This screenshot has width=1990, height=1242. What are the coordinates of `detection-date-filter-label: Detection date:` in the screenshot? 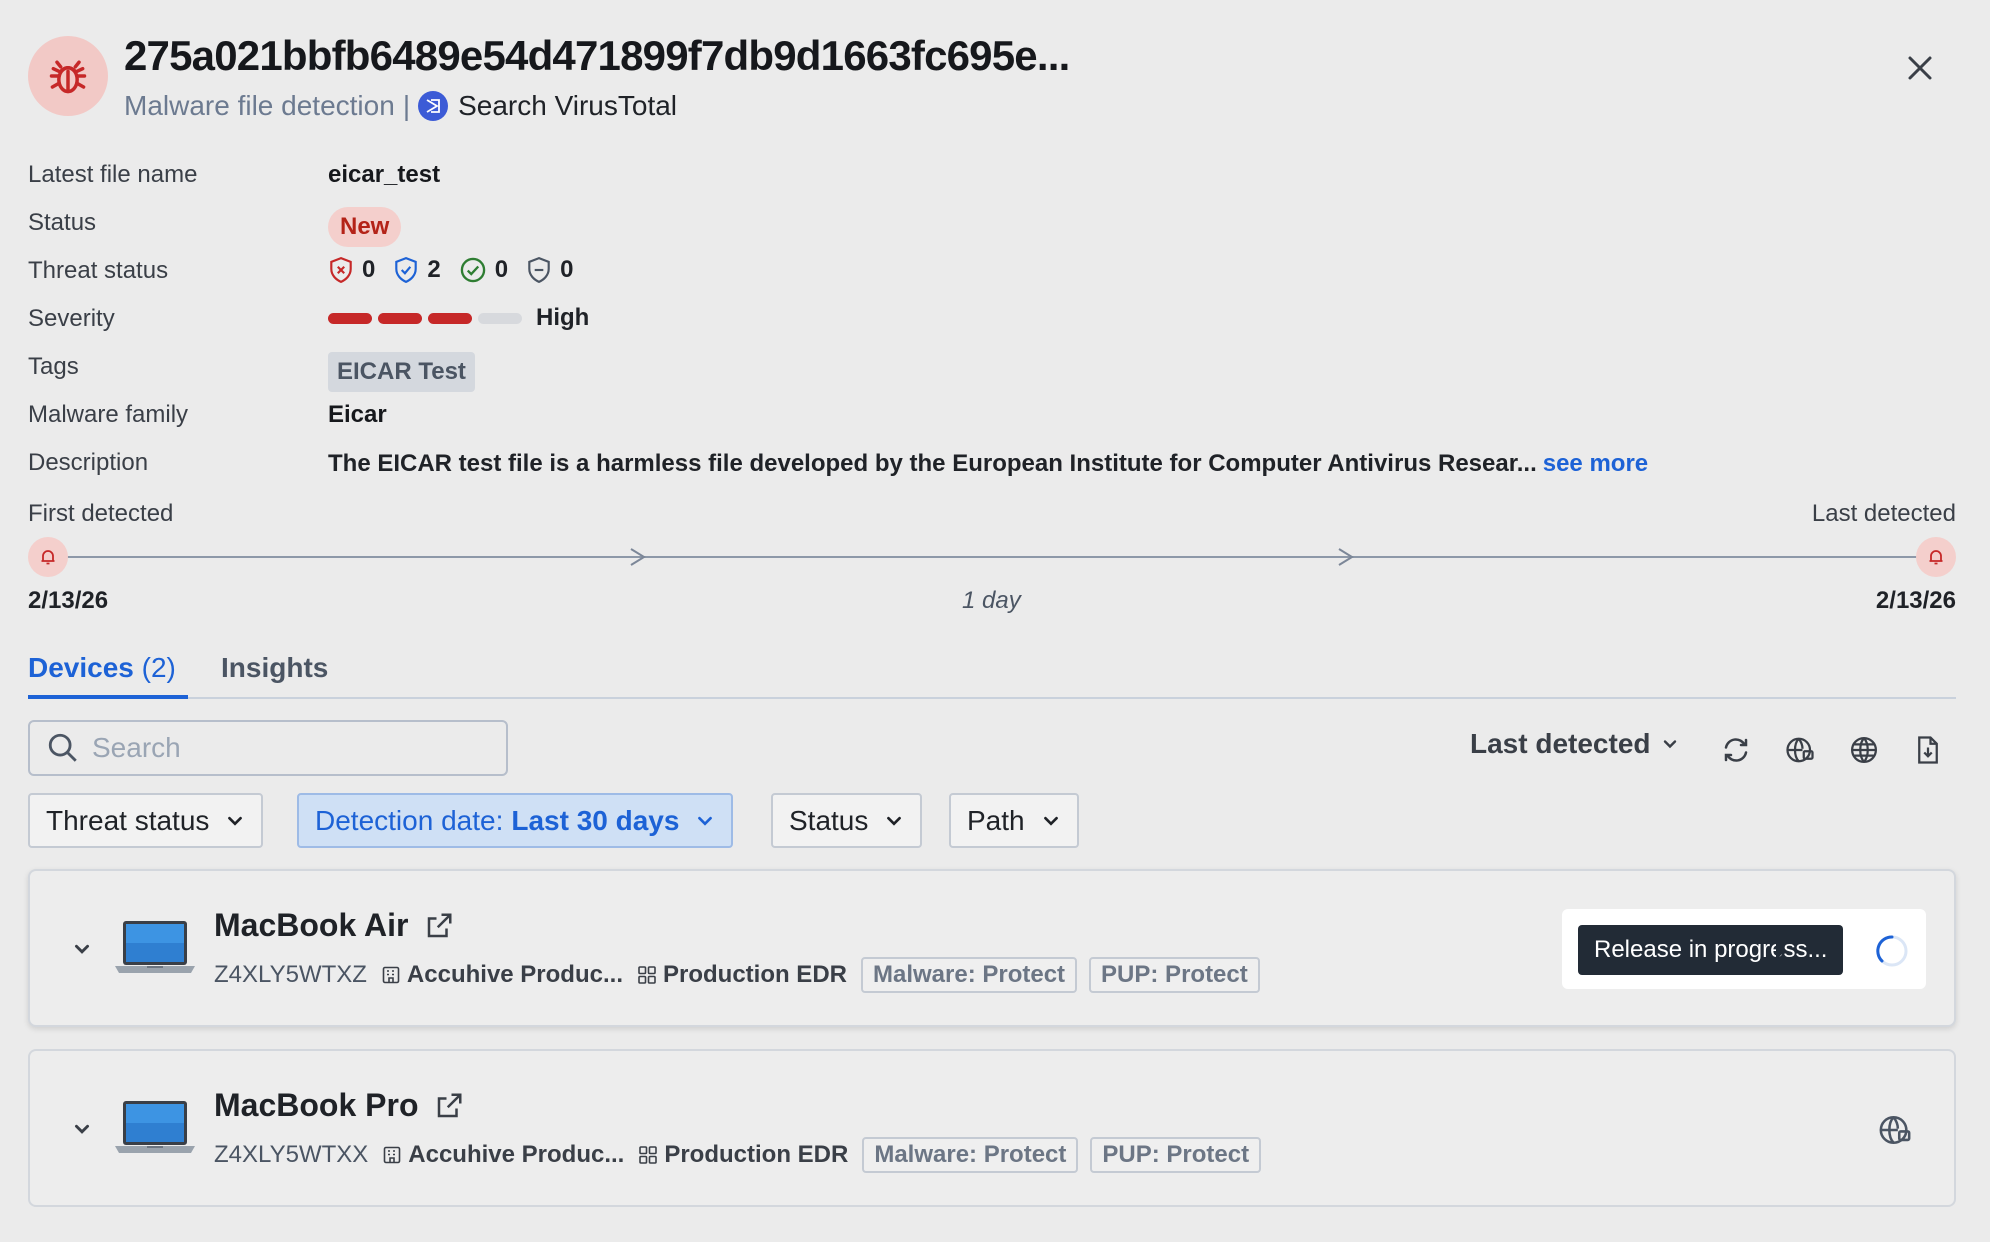 It's located at (409, 820).